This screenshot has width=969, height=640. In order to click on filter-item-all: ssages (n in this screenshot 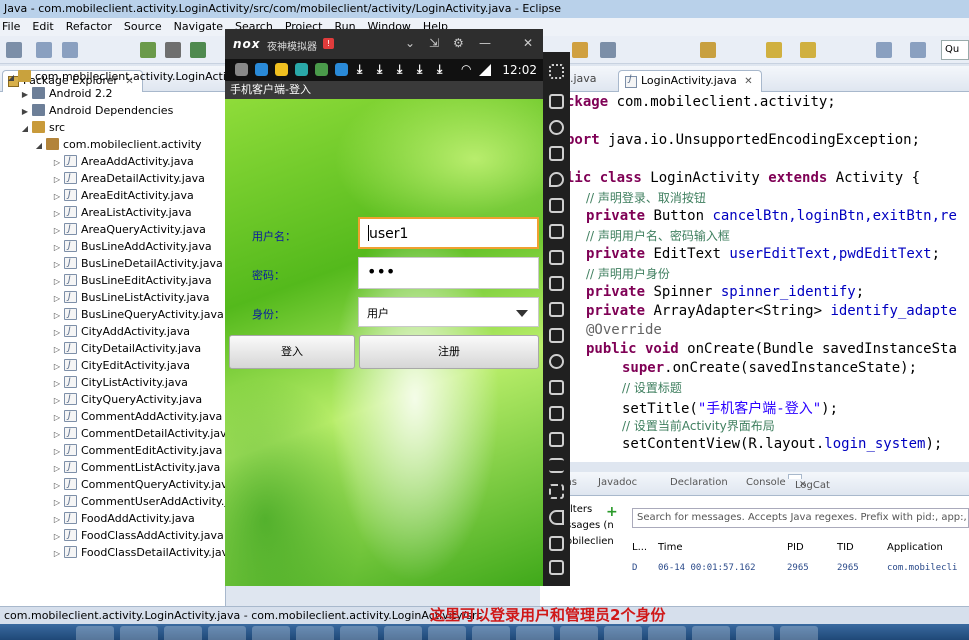, I will do `click(597, 526)`.